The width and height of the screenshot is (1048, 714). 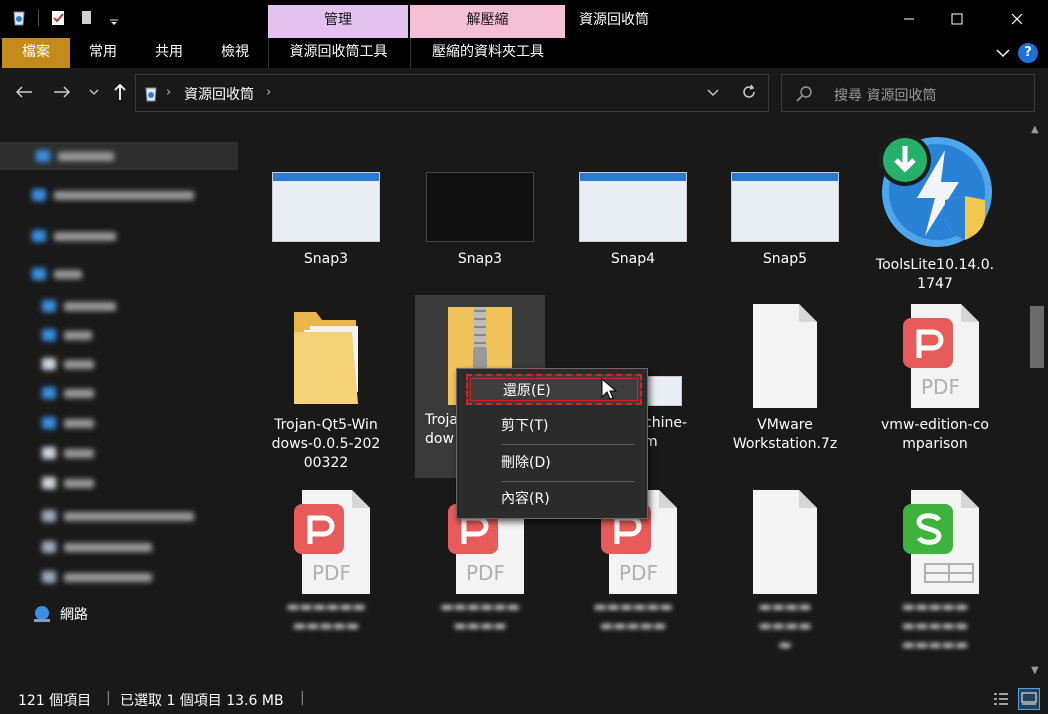 I want to click on file-item-pdf-1: PDF ▬▬▬▬▬▬ ▬▬▬▬▬, so click(x=326, y=560).